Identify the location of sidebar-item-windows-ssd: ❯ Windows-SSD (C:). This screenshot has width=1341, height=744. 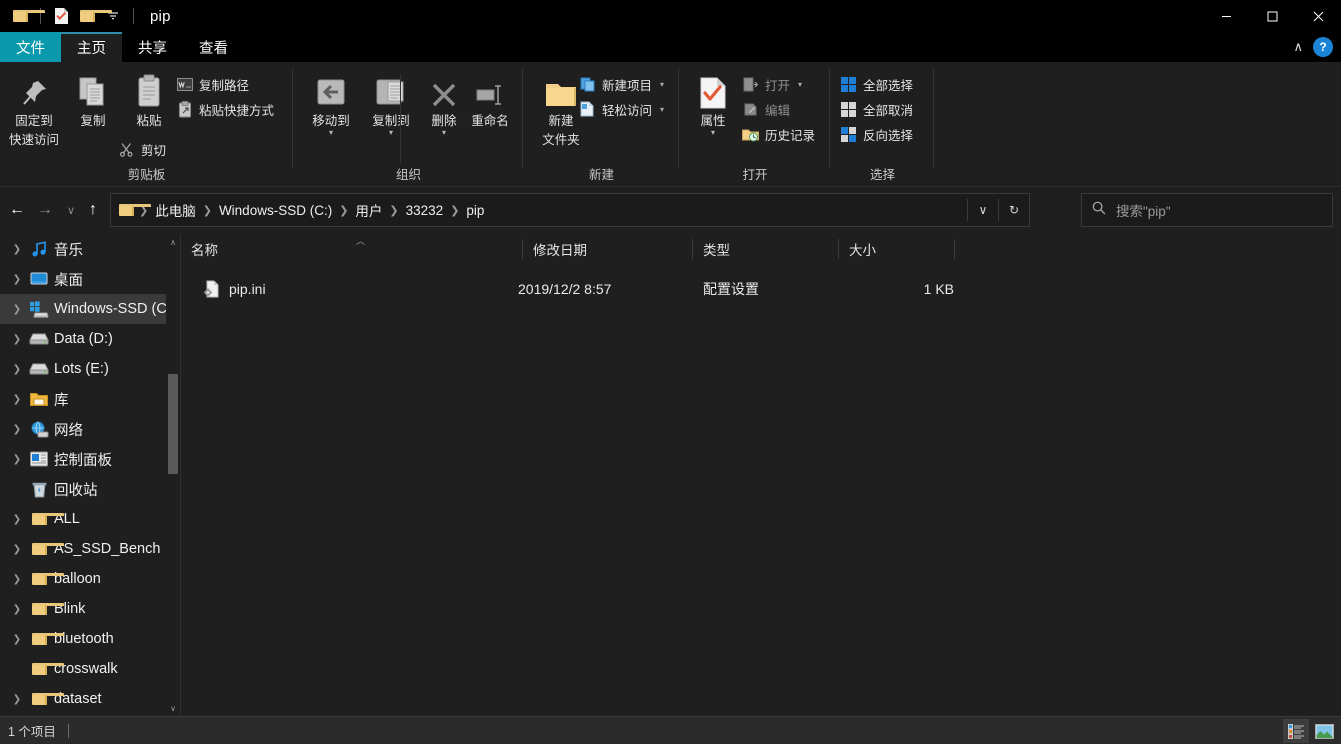
(90, 309).